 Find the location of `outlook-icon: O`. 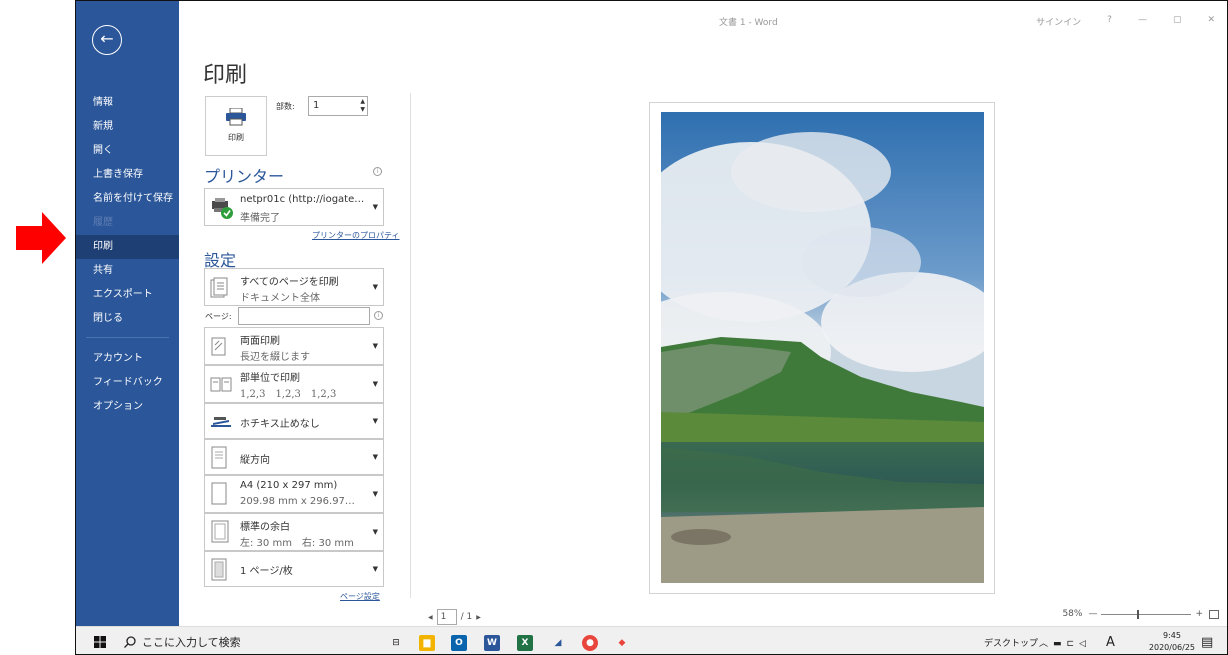

outlook-icon: O is located at coordinates (459, 643).